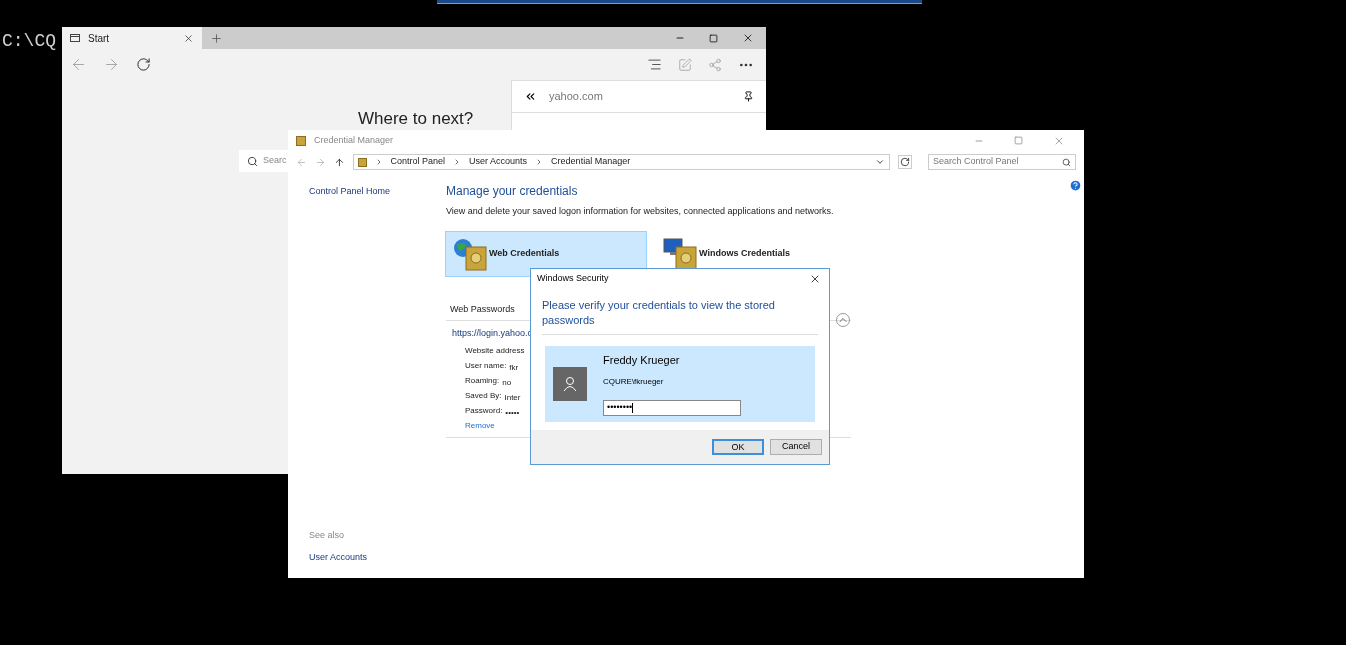  What do you see at coordinates (642, 361) in the screenshot?
I see `account-name: Freddy Krueger` at bounding box center [642, 361].